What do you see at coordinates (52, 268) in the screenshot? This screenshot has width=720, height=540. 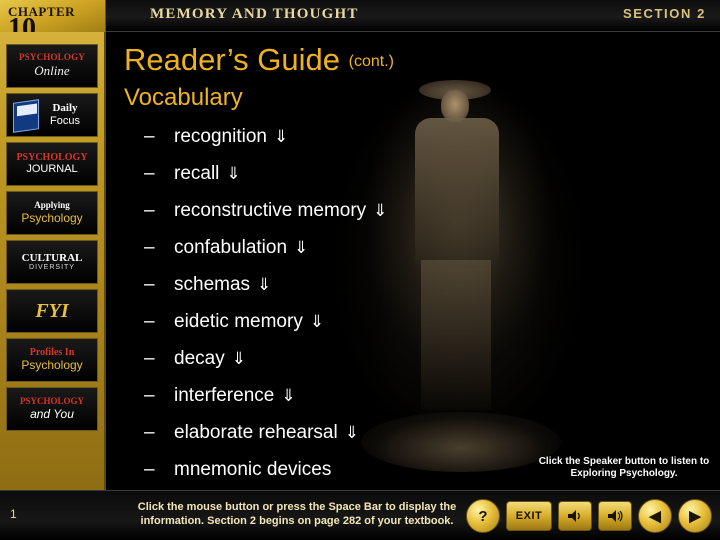 I see `sidebar-item-cultural-diversity-line2: DIVERSITY` at bounding box center [52, 268].